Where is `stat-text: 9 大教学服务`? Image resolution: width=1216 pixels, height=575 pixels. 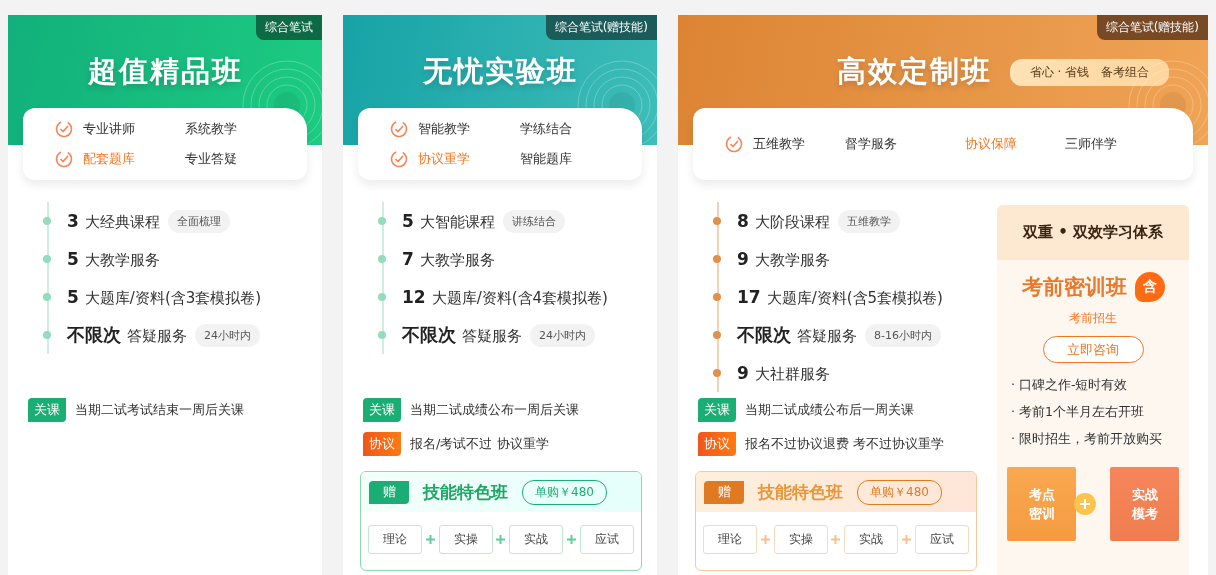 stat-text: 9 大教学服务 is located at coordinates (783, 259).